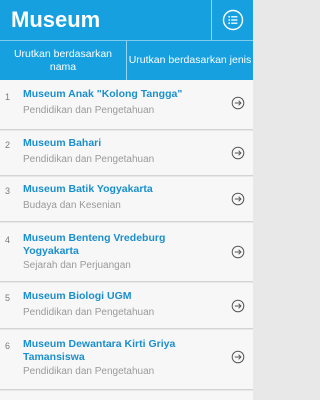 The height and width of the screenshot is (400, 320). Describe the element at coordinates (8, 191) in the screenshot. I see `item-index: 3` at that location.